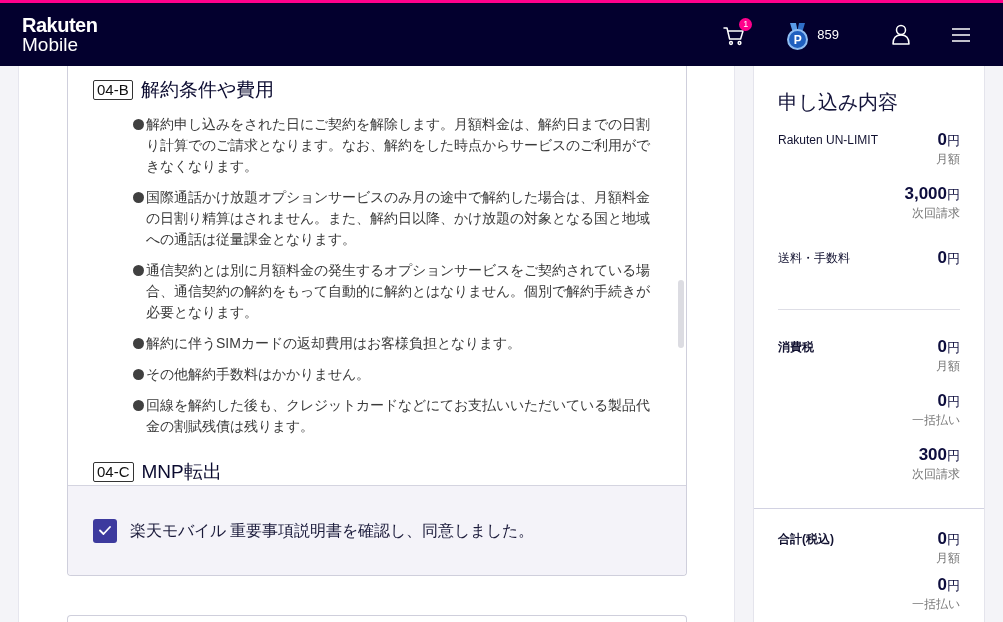 The height and width of the screenshot is (622, 1003). Describe the element at coordinates (798, 39) in the screenshot. I see `points-badge: P` at that location.